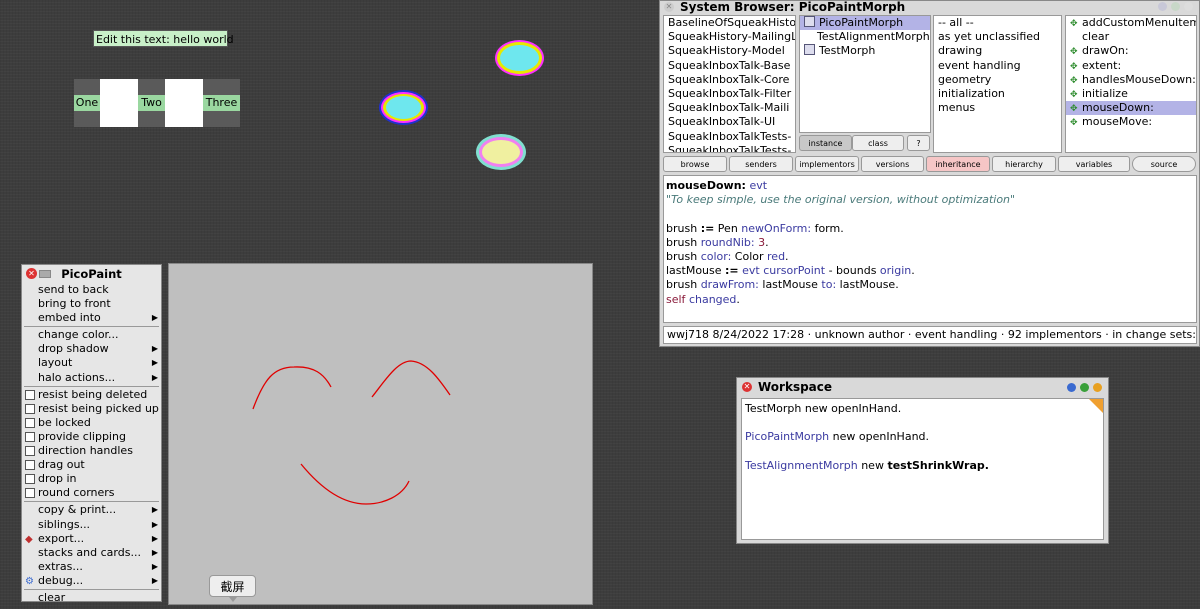 Image resolution: width=1200 pixels, height=609 pixels. Describe the element at coordinates (758, 185) in the screenshot. I see `code-arg: evt` at that location.